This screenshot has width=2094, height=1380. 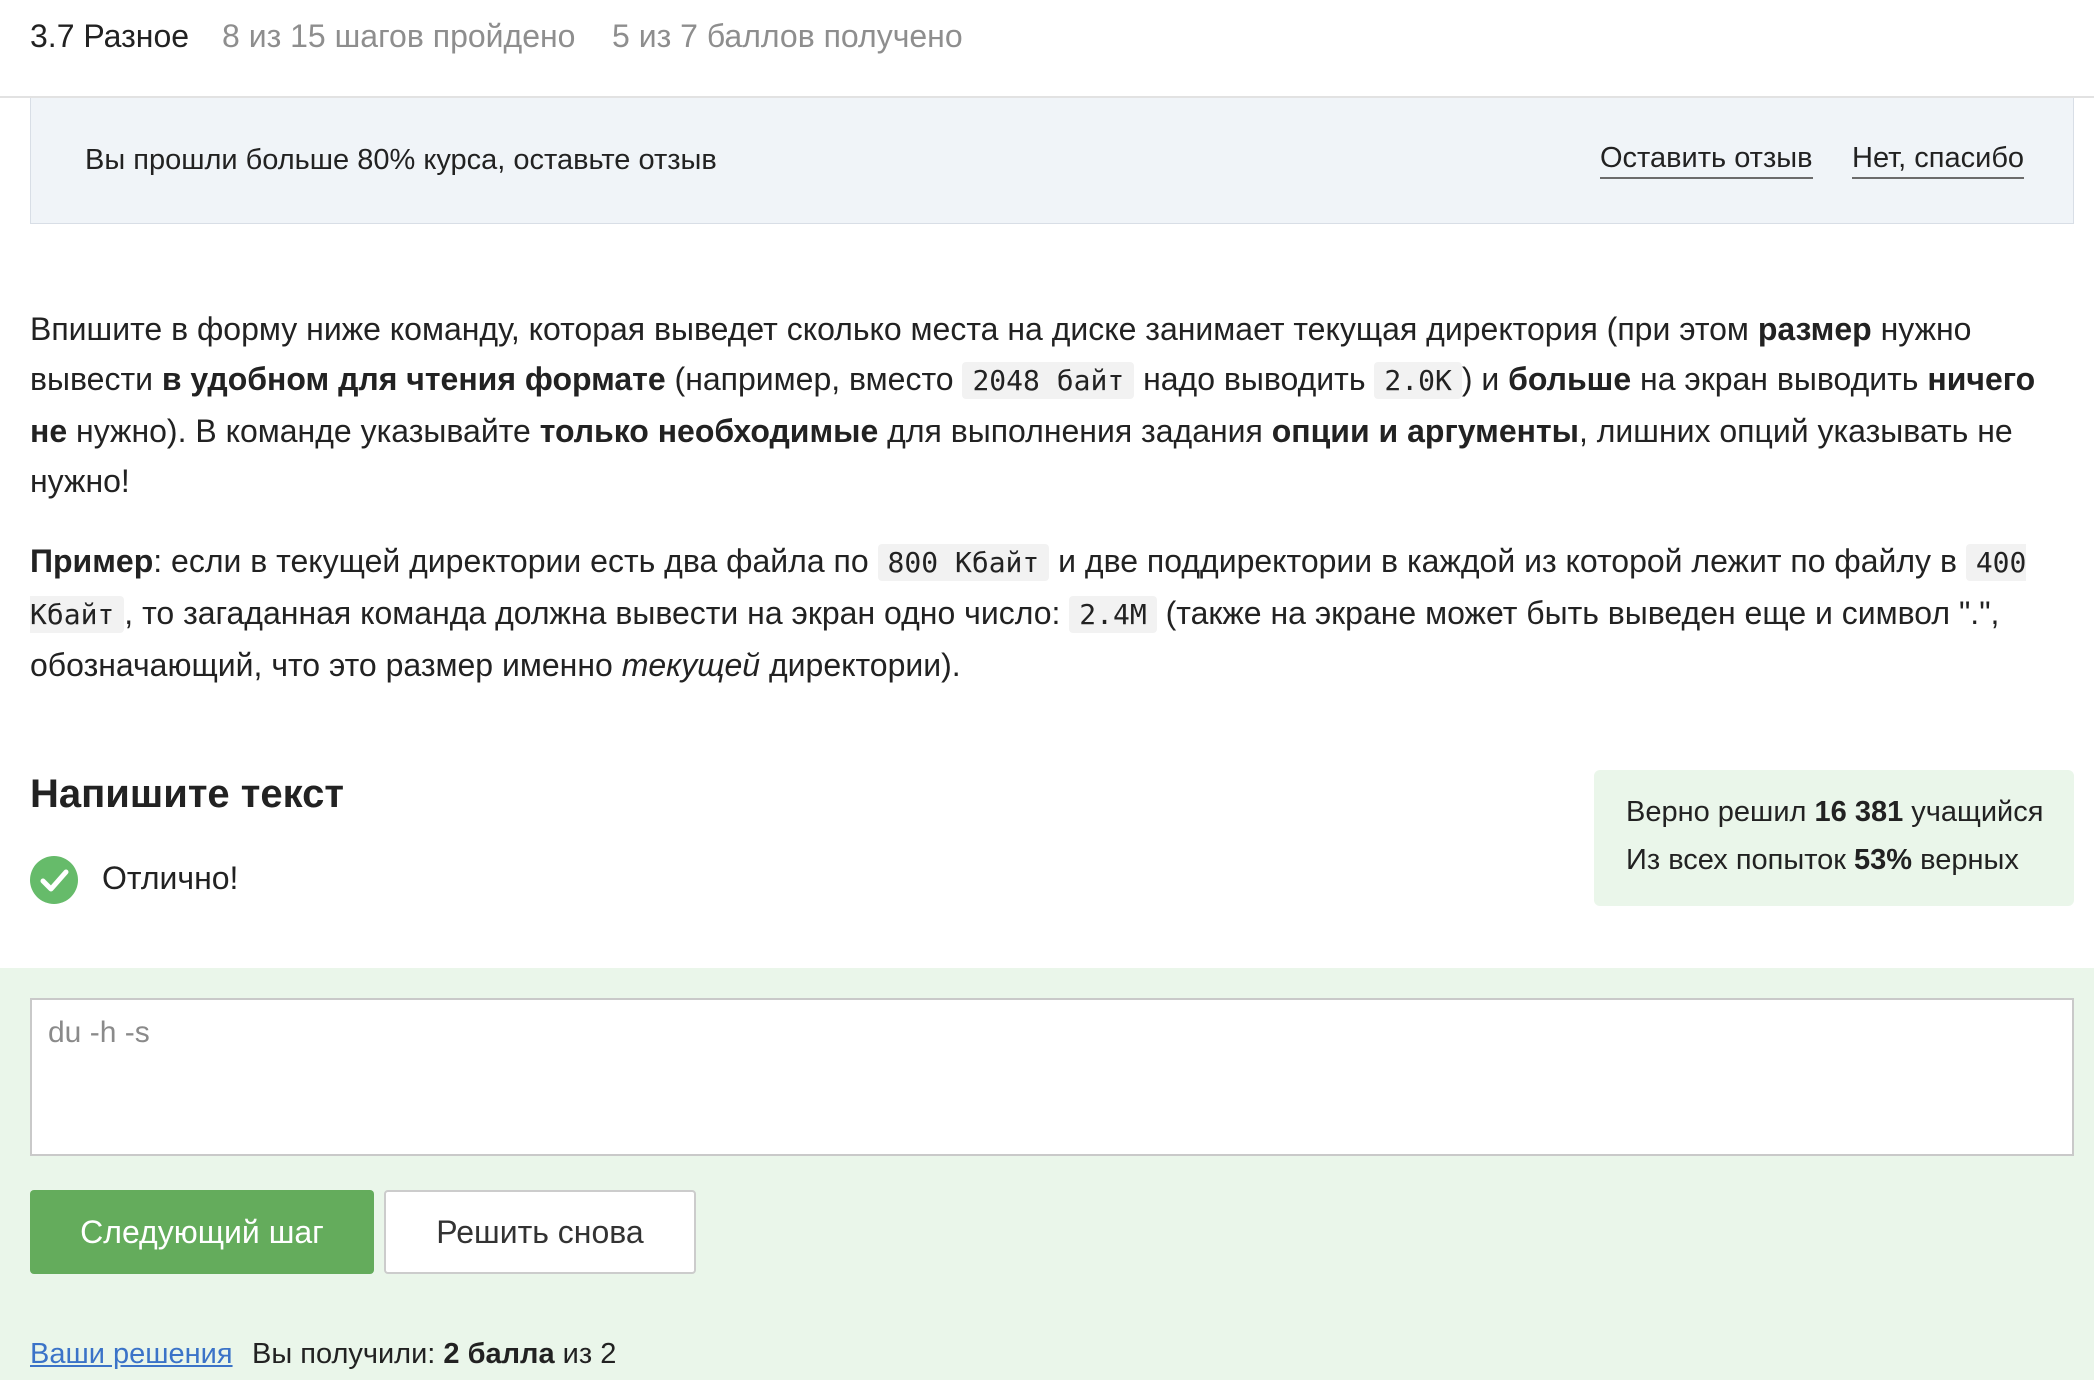 I want to click on task-bold-text: размер, so click(x=1814, y=329).